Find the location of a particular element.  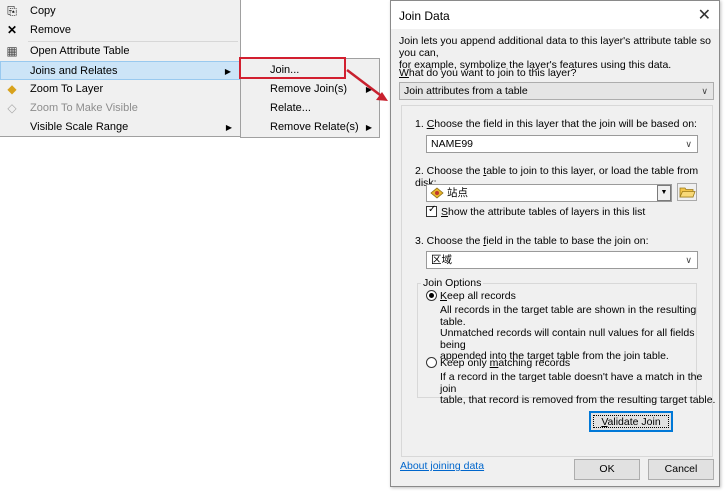

validate-join-button: Validate Join is located at coordinates (631, 421).